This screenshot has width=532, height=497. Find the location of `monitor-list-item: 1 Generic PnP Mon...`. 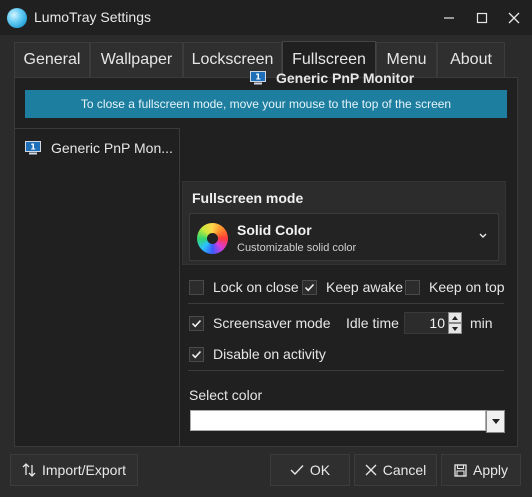

monitor-list-item: 1 Generic PnP Mon... is located at coordinates (97, 148).